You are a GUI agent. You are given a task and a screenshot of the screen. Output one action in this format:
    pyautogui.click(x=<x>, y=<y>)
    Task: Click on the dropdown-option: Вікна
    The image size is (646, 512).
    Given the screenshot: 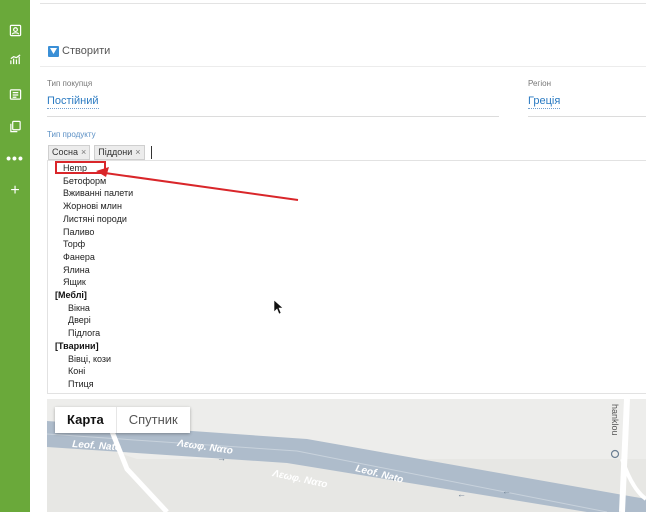 What is the action you would take?
    pyautogui.click(x=79, y=308)
    